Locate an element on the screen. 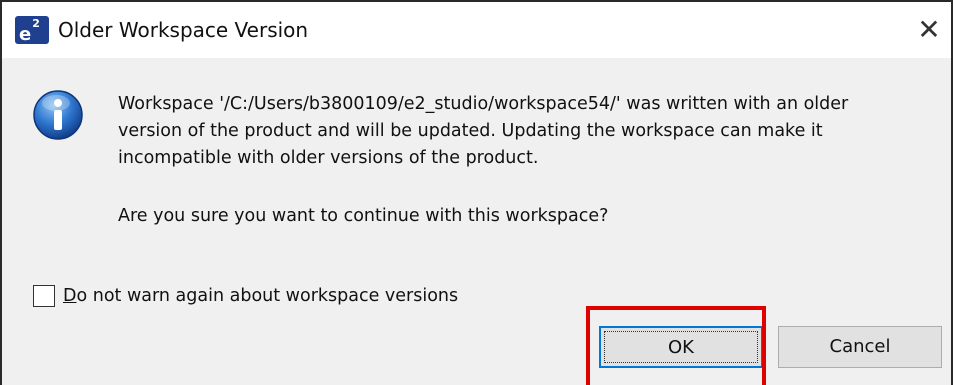  ok-button-label: OK is located at coordinates (681, 347).